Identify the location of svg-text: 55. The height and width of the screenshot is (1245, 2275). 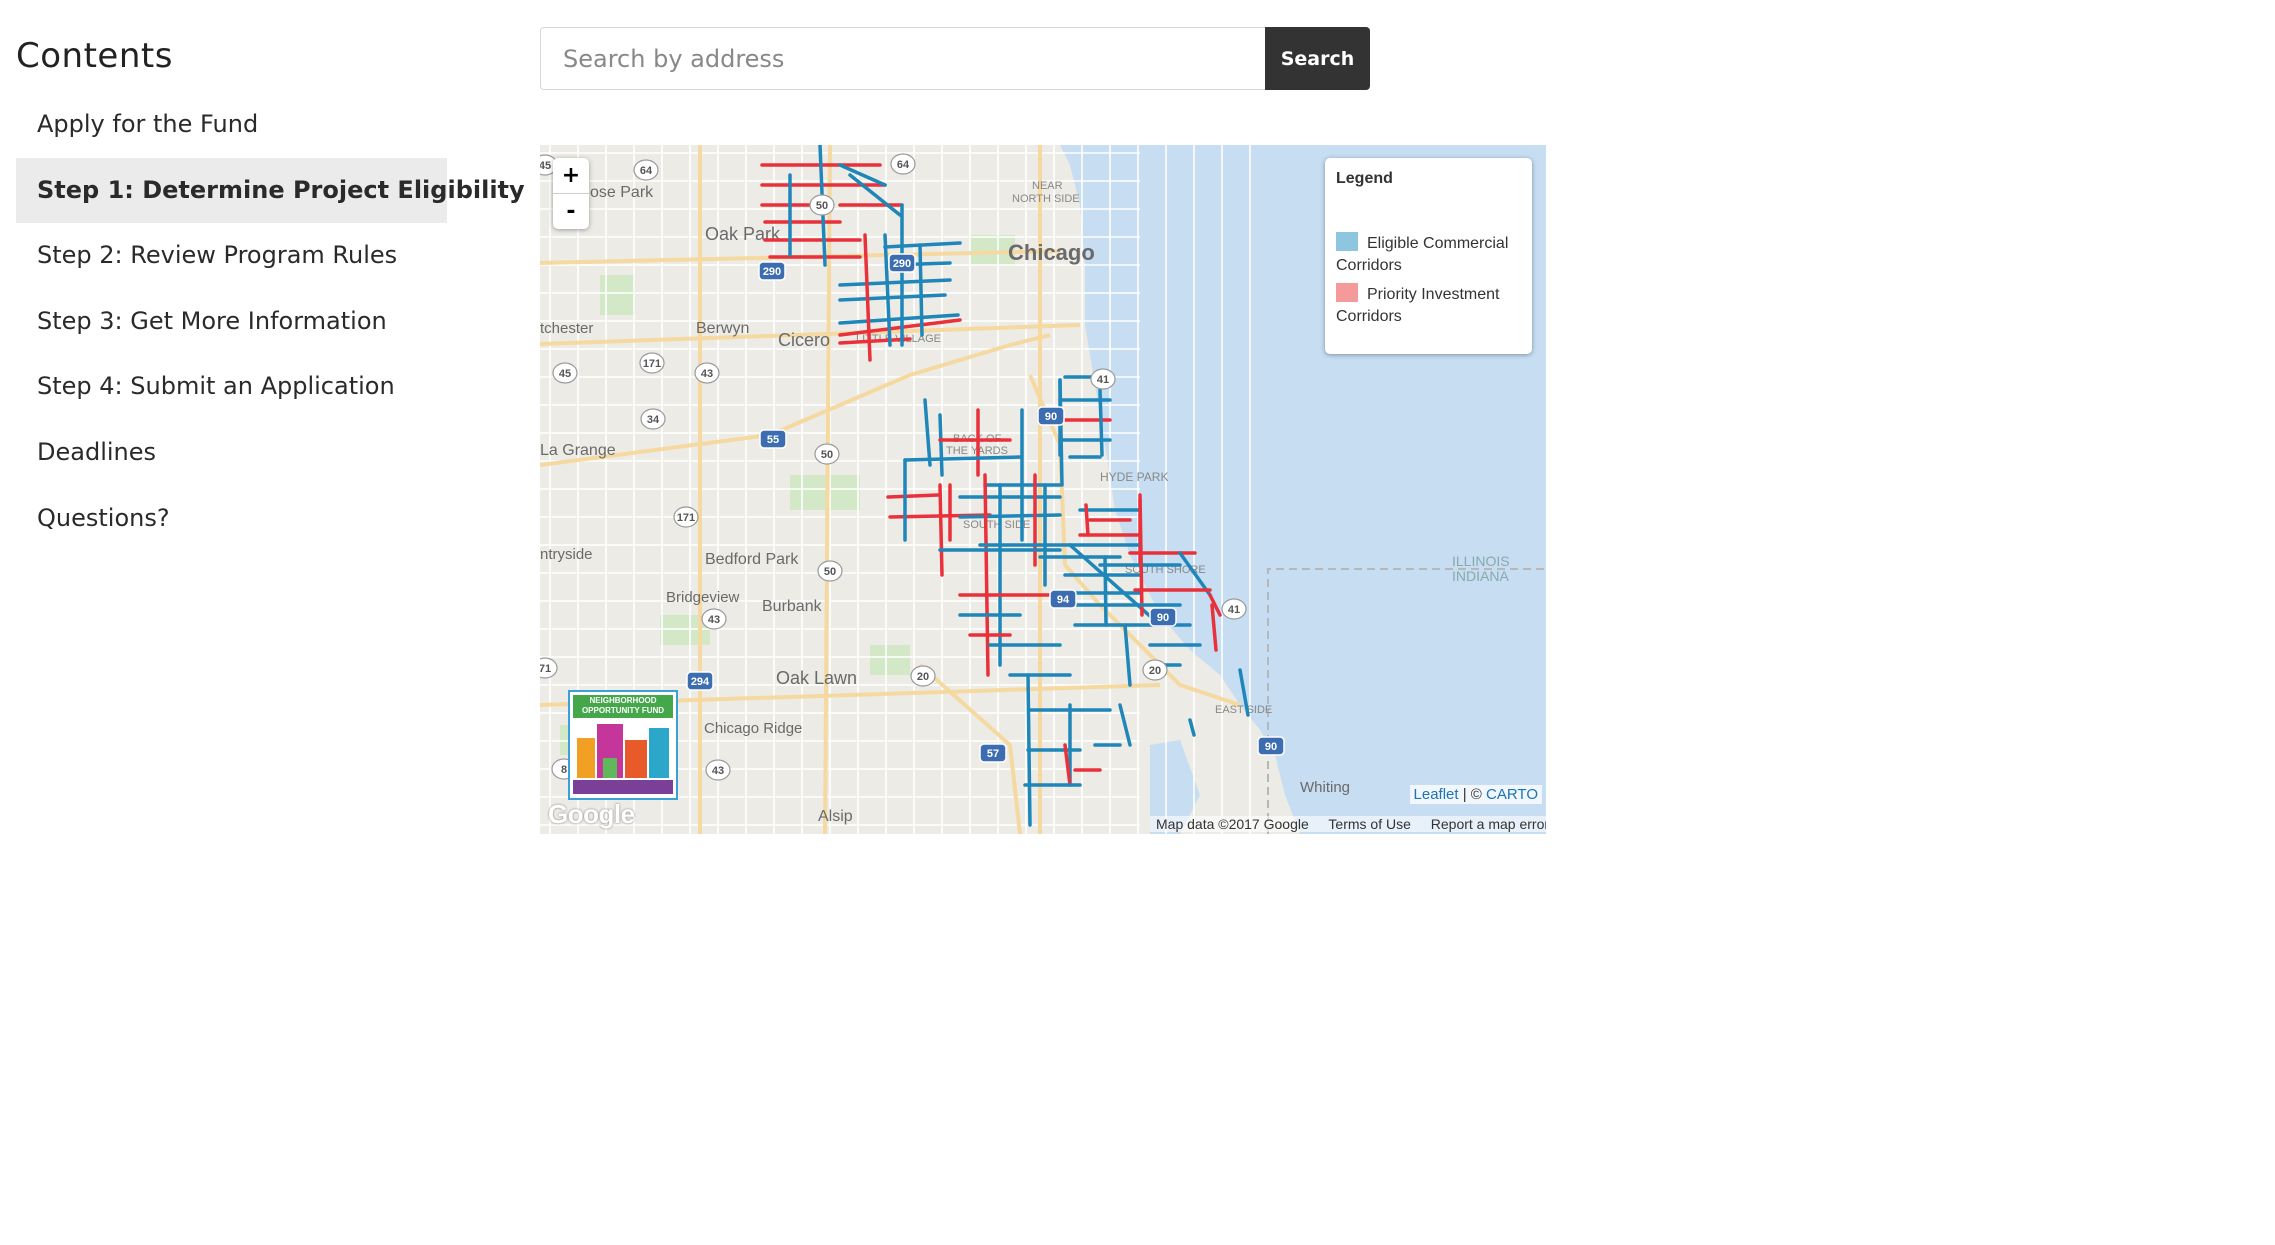
(773, 440).